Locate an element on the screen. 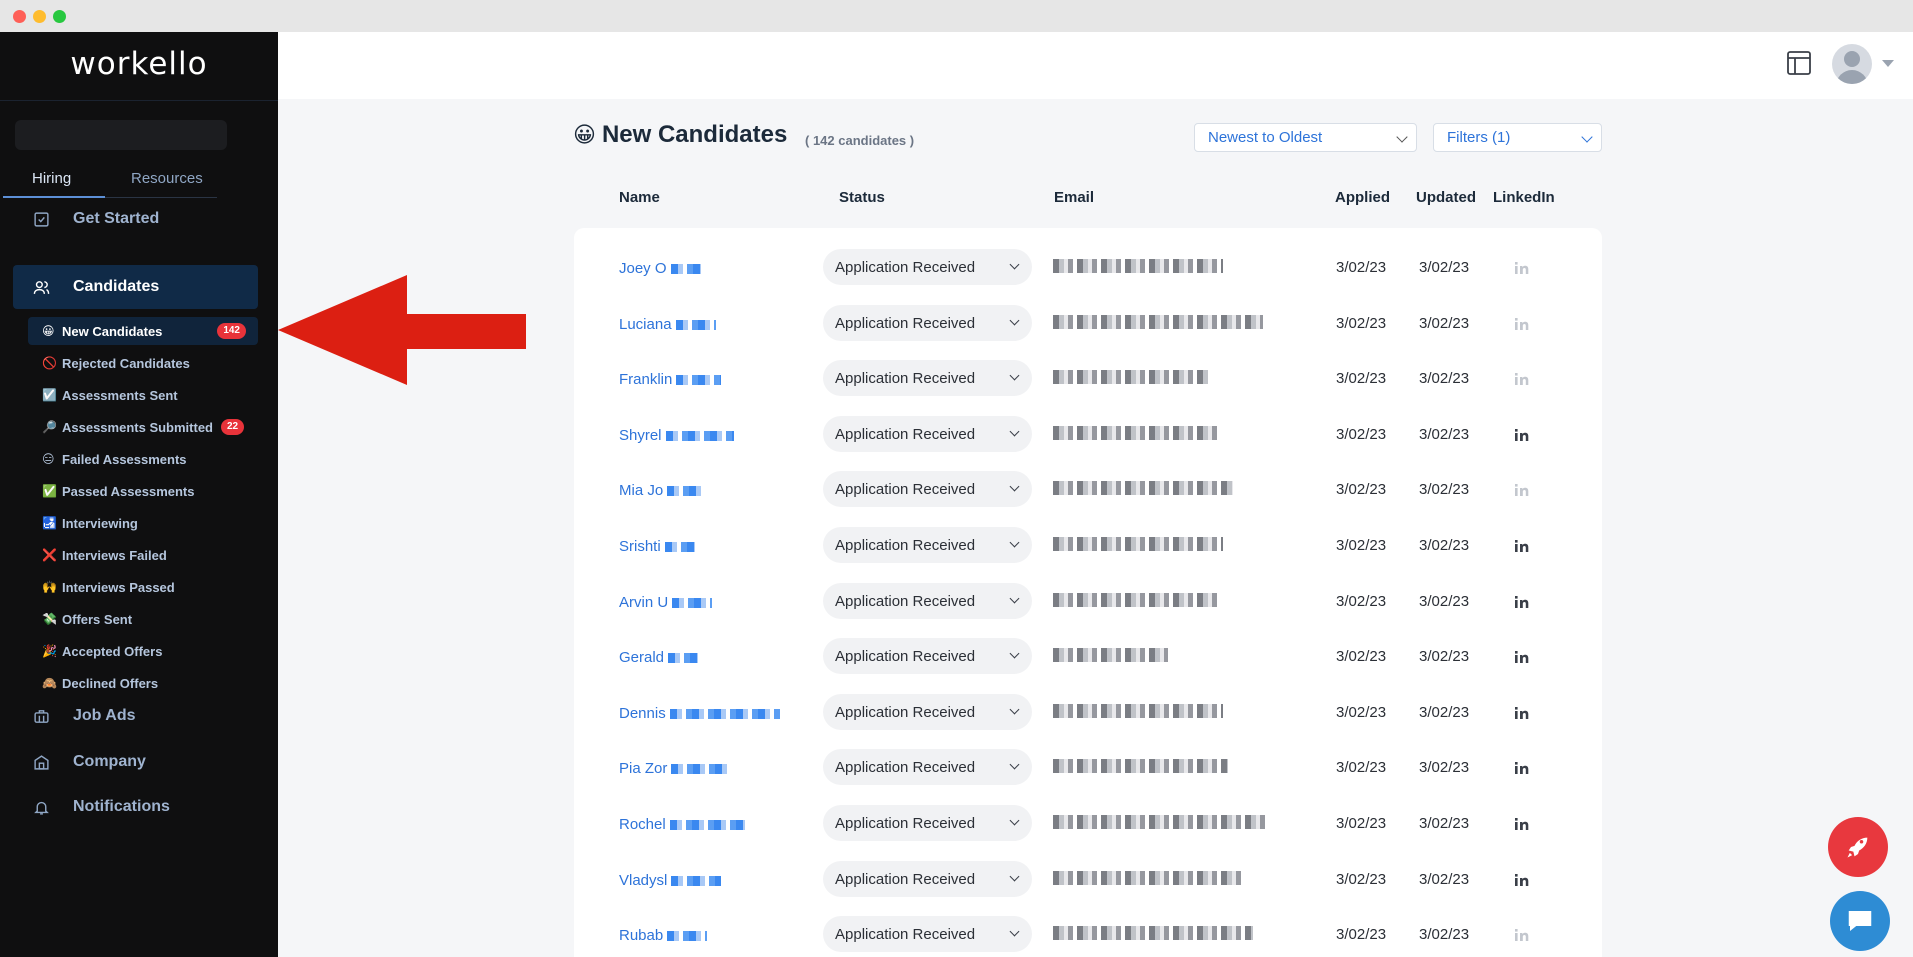 This screenshot has height=957, width=1913. table-row: Shyrel Application Received 3/02/23 3/02/23 is located at coordinates (1088, 433).